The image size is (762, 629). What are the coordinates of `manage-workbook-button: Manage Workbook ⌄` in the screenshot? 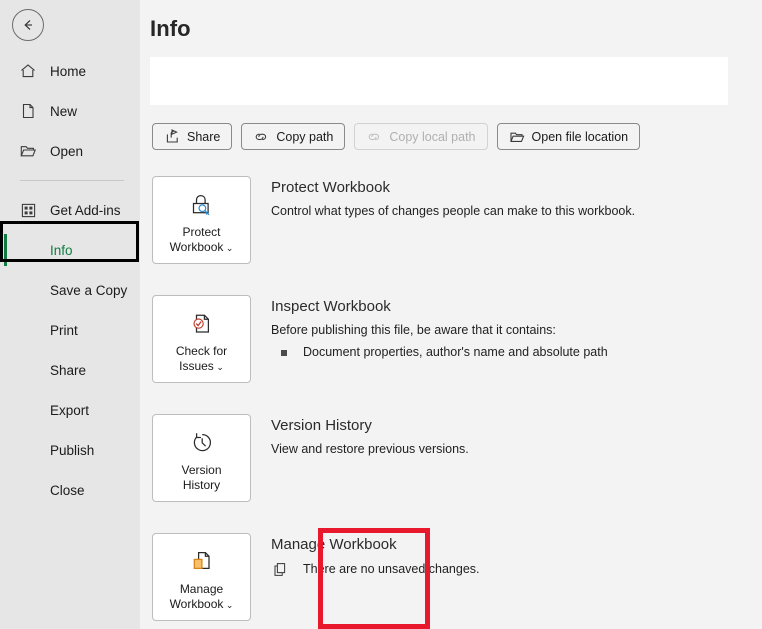 It's located at (201, 577).